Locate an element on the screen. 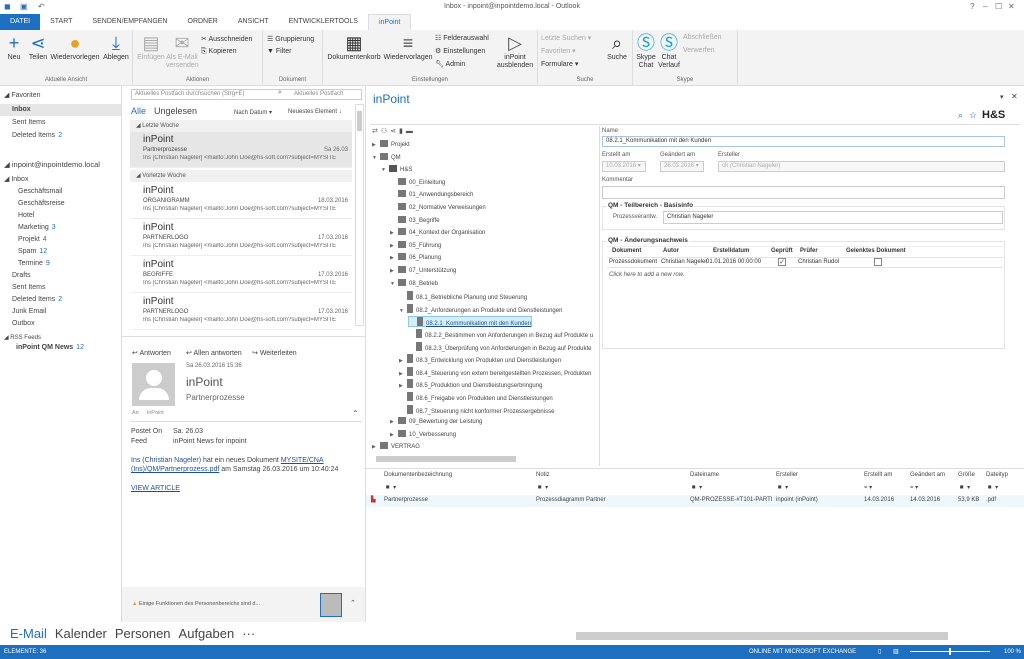 The image size is (1024, 659). column-header: Ersteller is located at coordinates (787, 475).